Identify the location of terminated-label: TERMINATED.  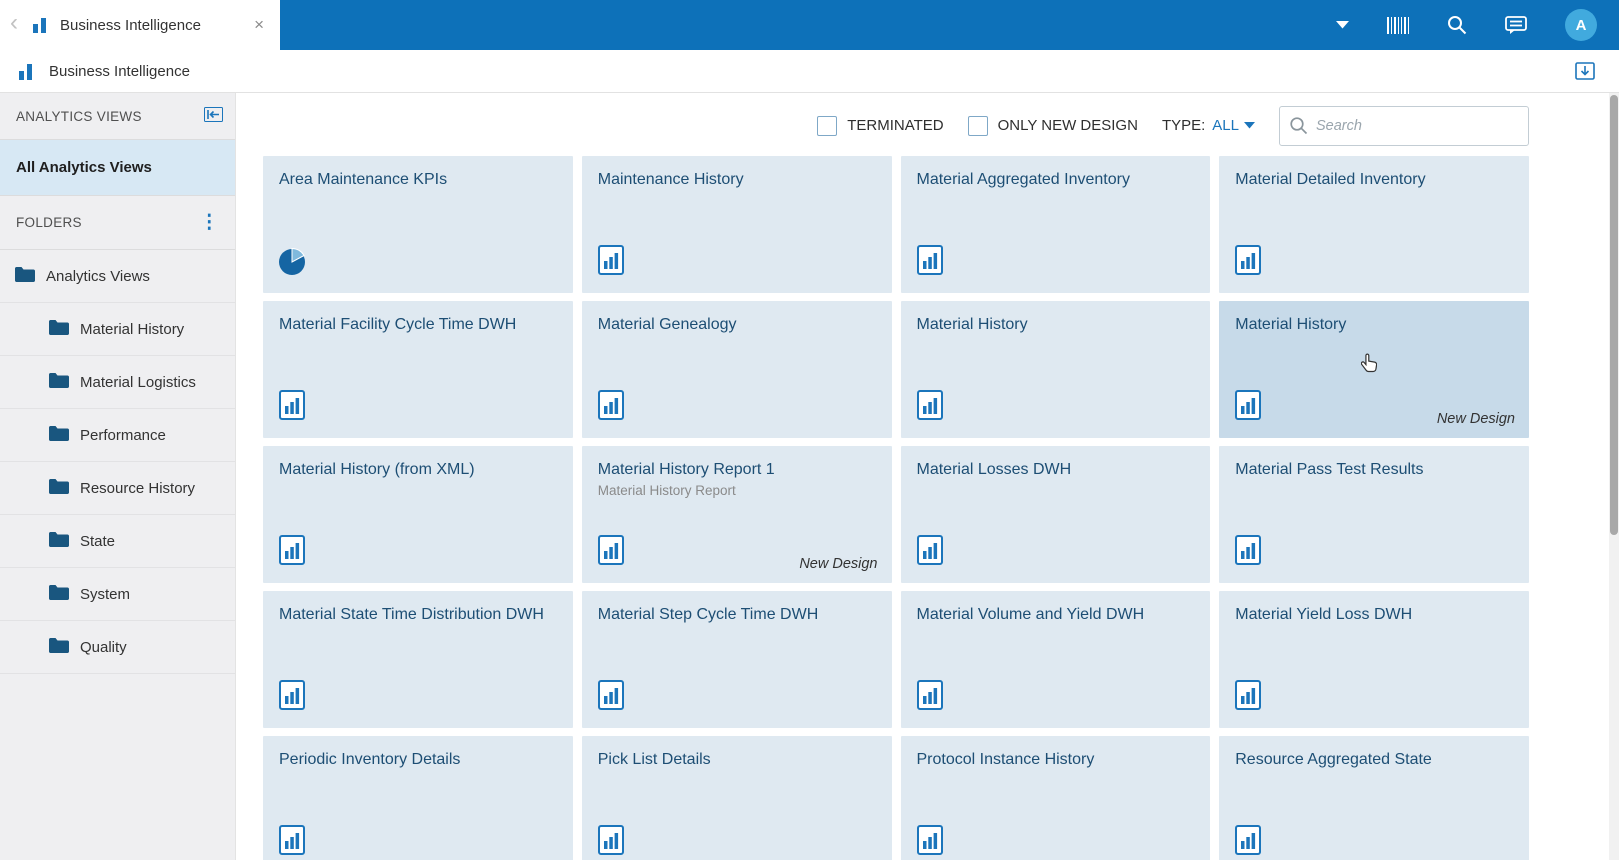
(895, 125).